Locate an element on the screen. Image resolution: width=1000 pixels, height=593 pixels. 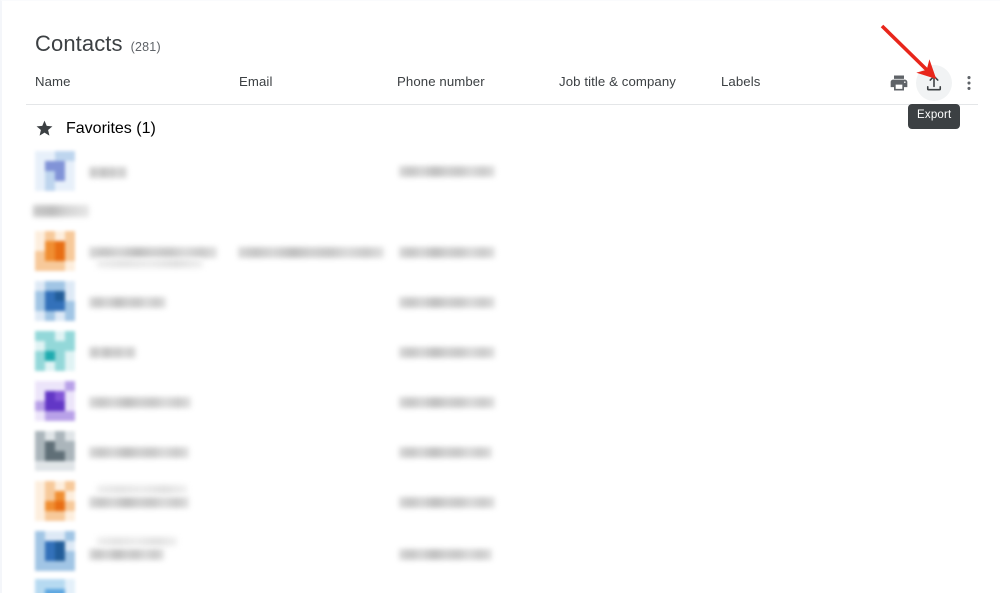
blurred-section-label is located at coordinates (61, 211).